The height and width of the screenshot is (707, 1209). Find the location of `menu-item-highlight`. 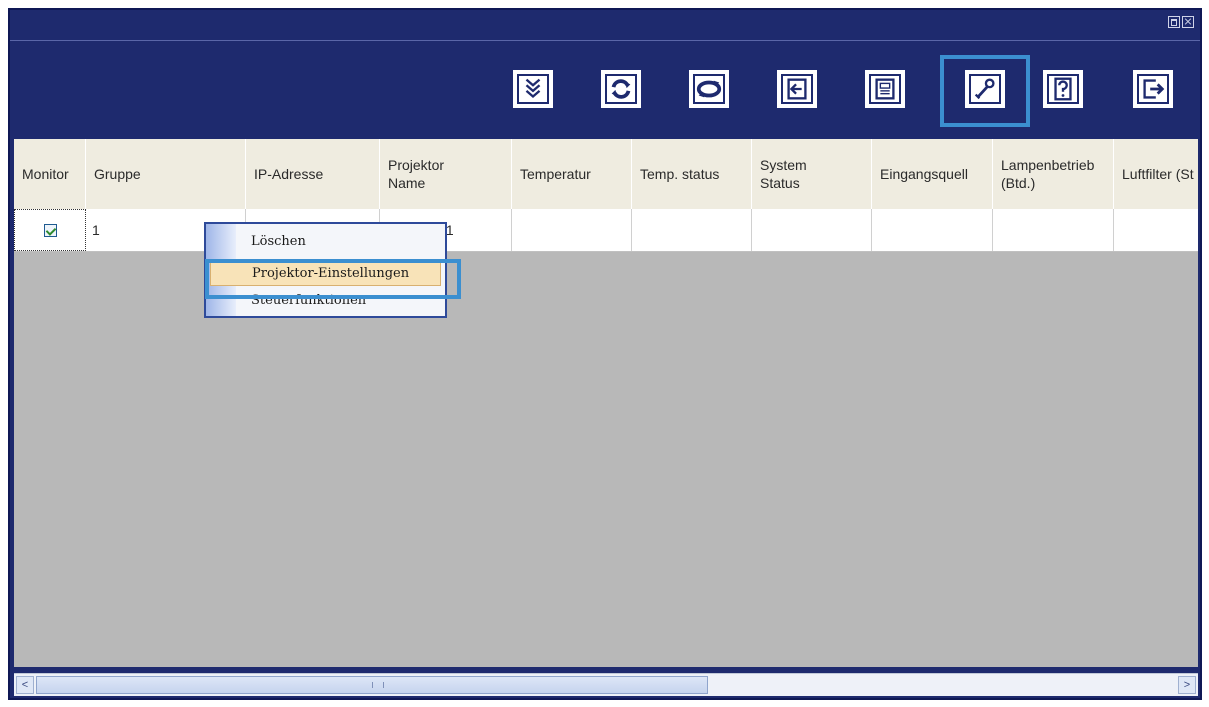

menu-item-highlight is located at coordinates (333, 279).